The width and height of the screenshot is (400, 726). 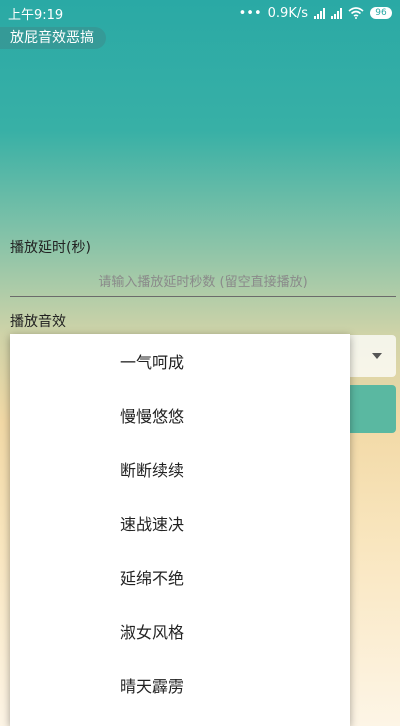 I want to click on dropdown-item: 一气呵成, so click(x=180, y=363).